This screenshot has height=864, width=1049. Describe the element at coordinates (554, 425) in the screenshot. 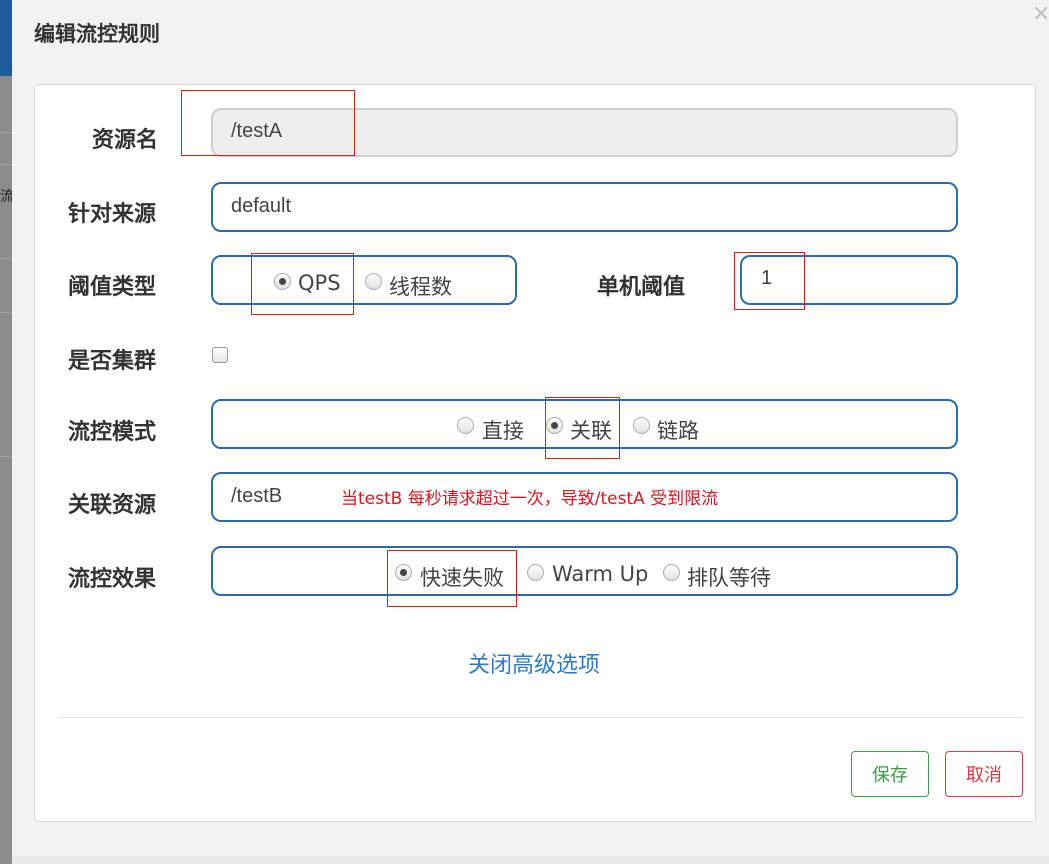

I see `radio-relate` at that location.